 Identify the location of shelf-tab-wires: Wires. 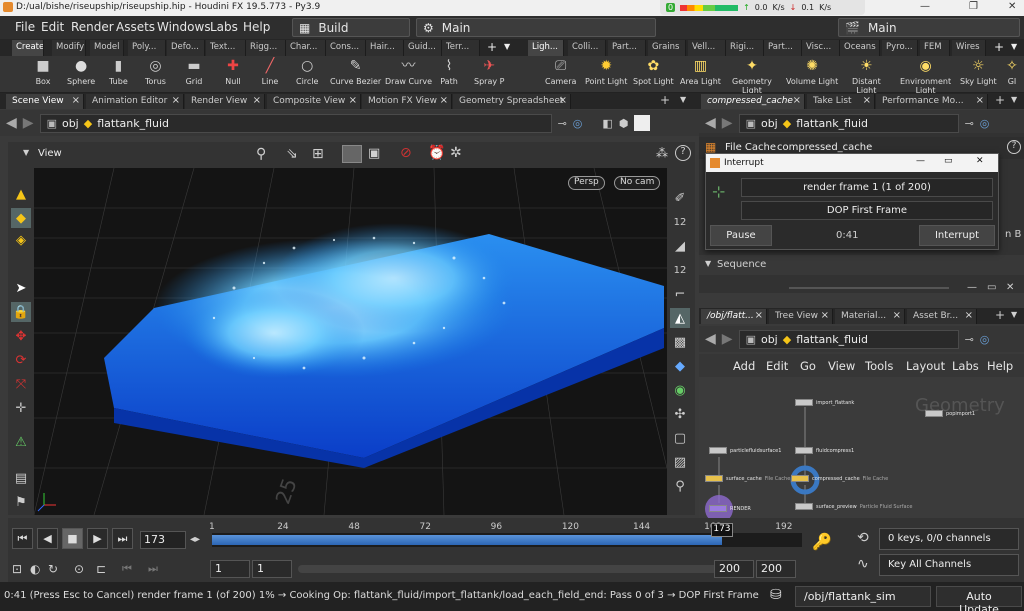
(969, 48).